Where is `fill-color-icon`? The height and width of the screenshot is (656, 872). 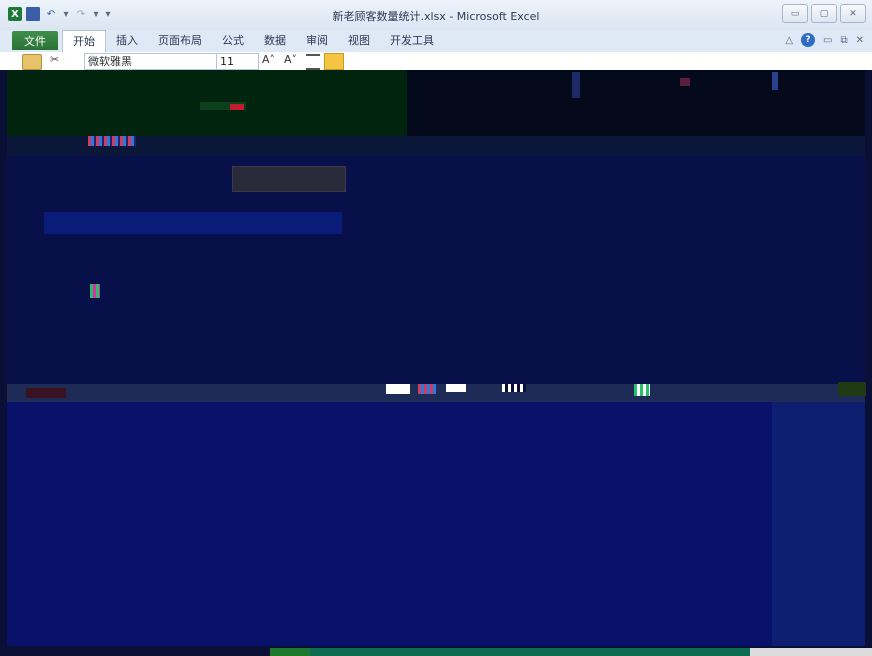
fill-color-icon is located at coordinates (334, 61).